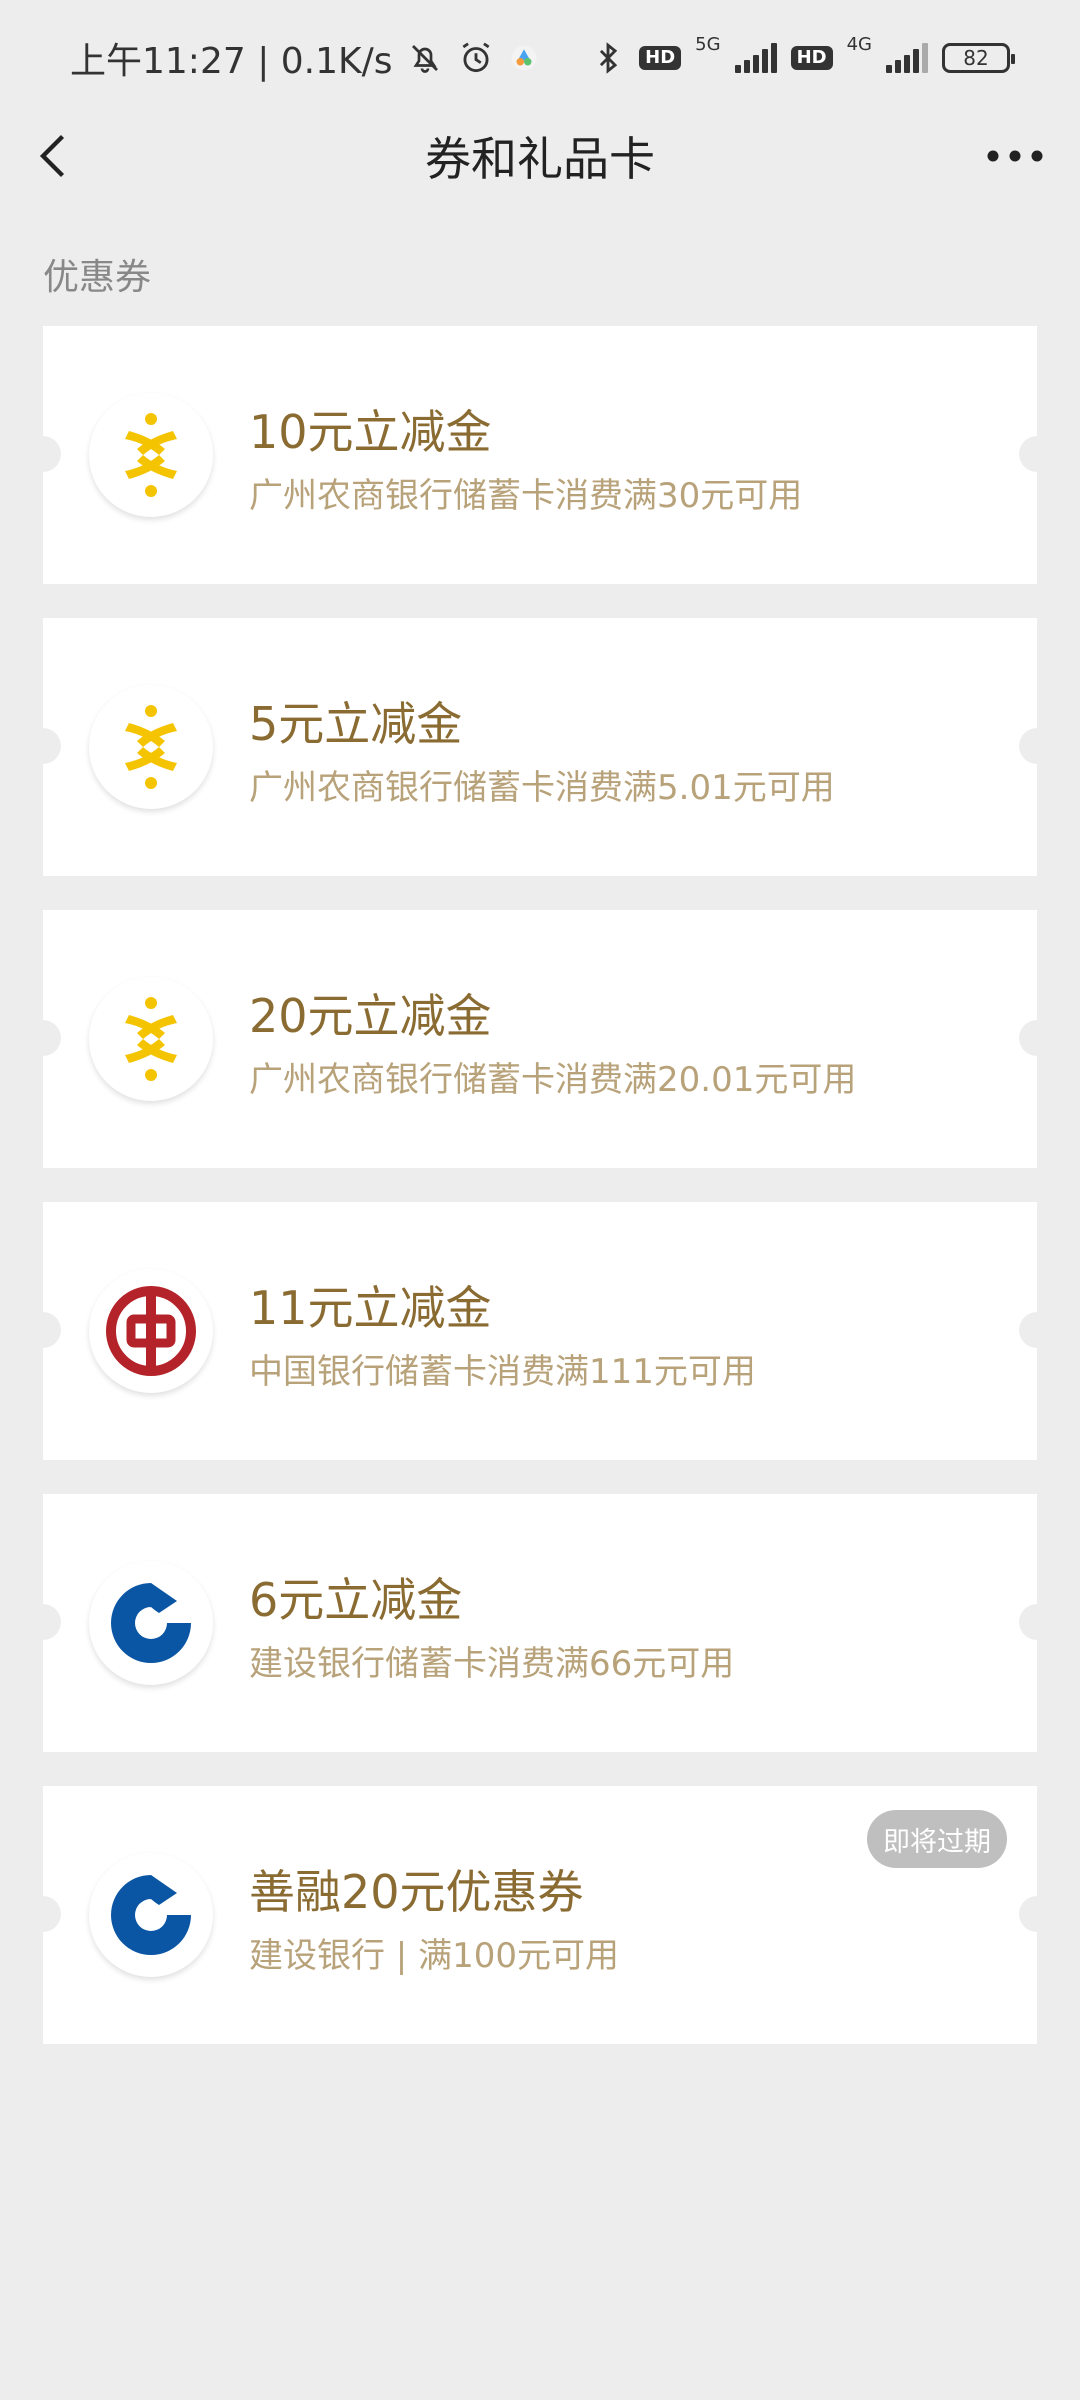  Describe the element at coordinates (609, 58) in the screenshot. I see `bluetooth-icon` at that location.